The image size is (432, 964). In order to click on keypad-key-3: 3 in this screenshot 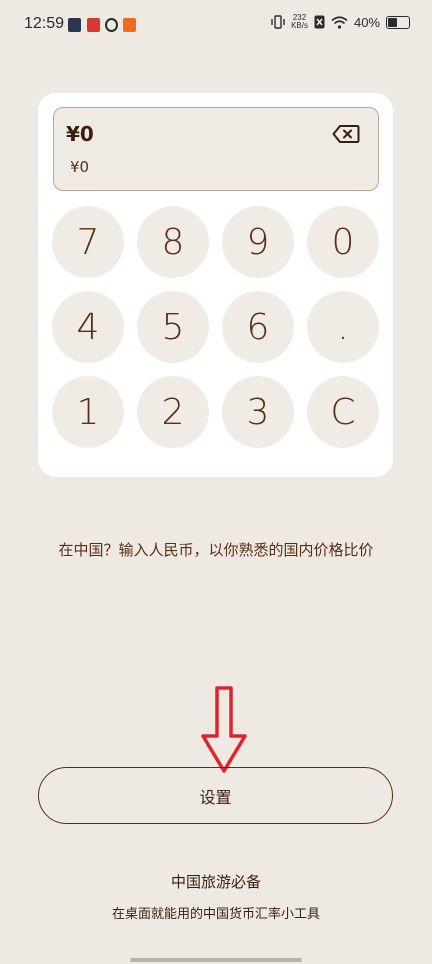, I will do `click(258, 412)`.